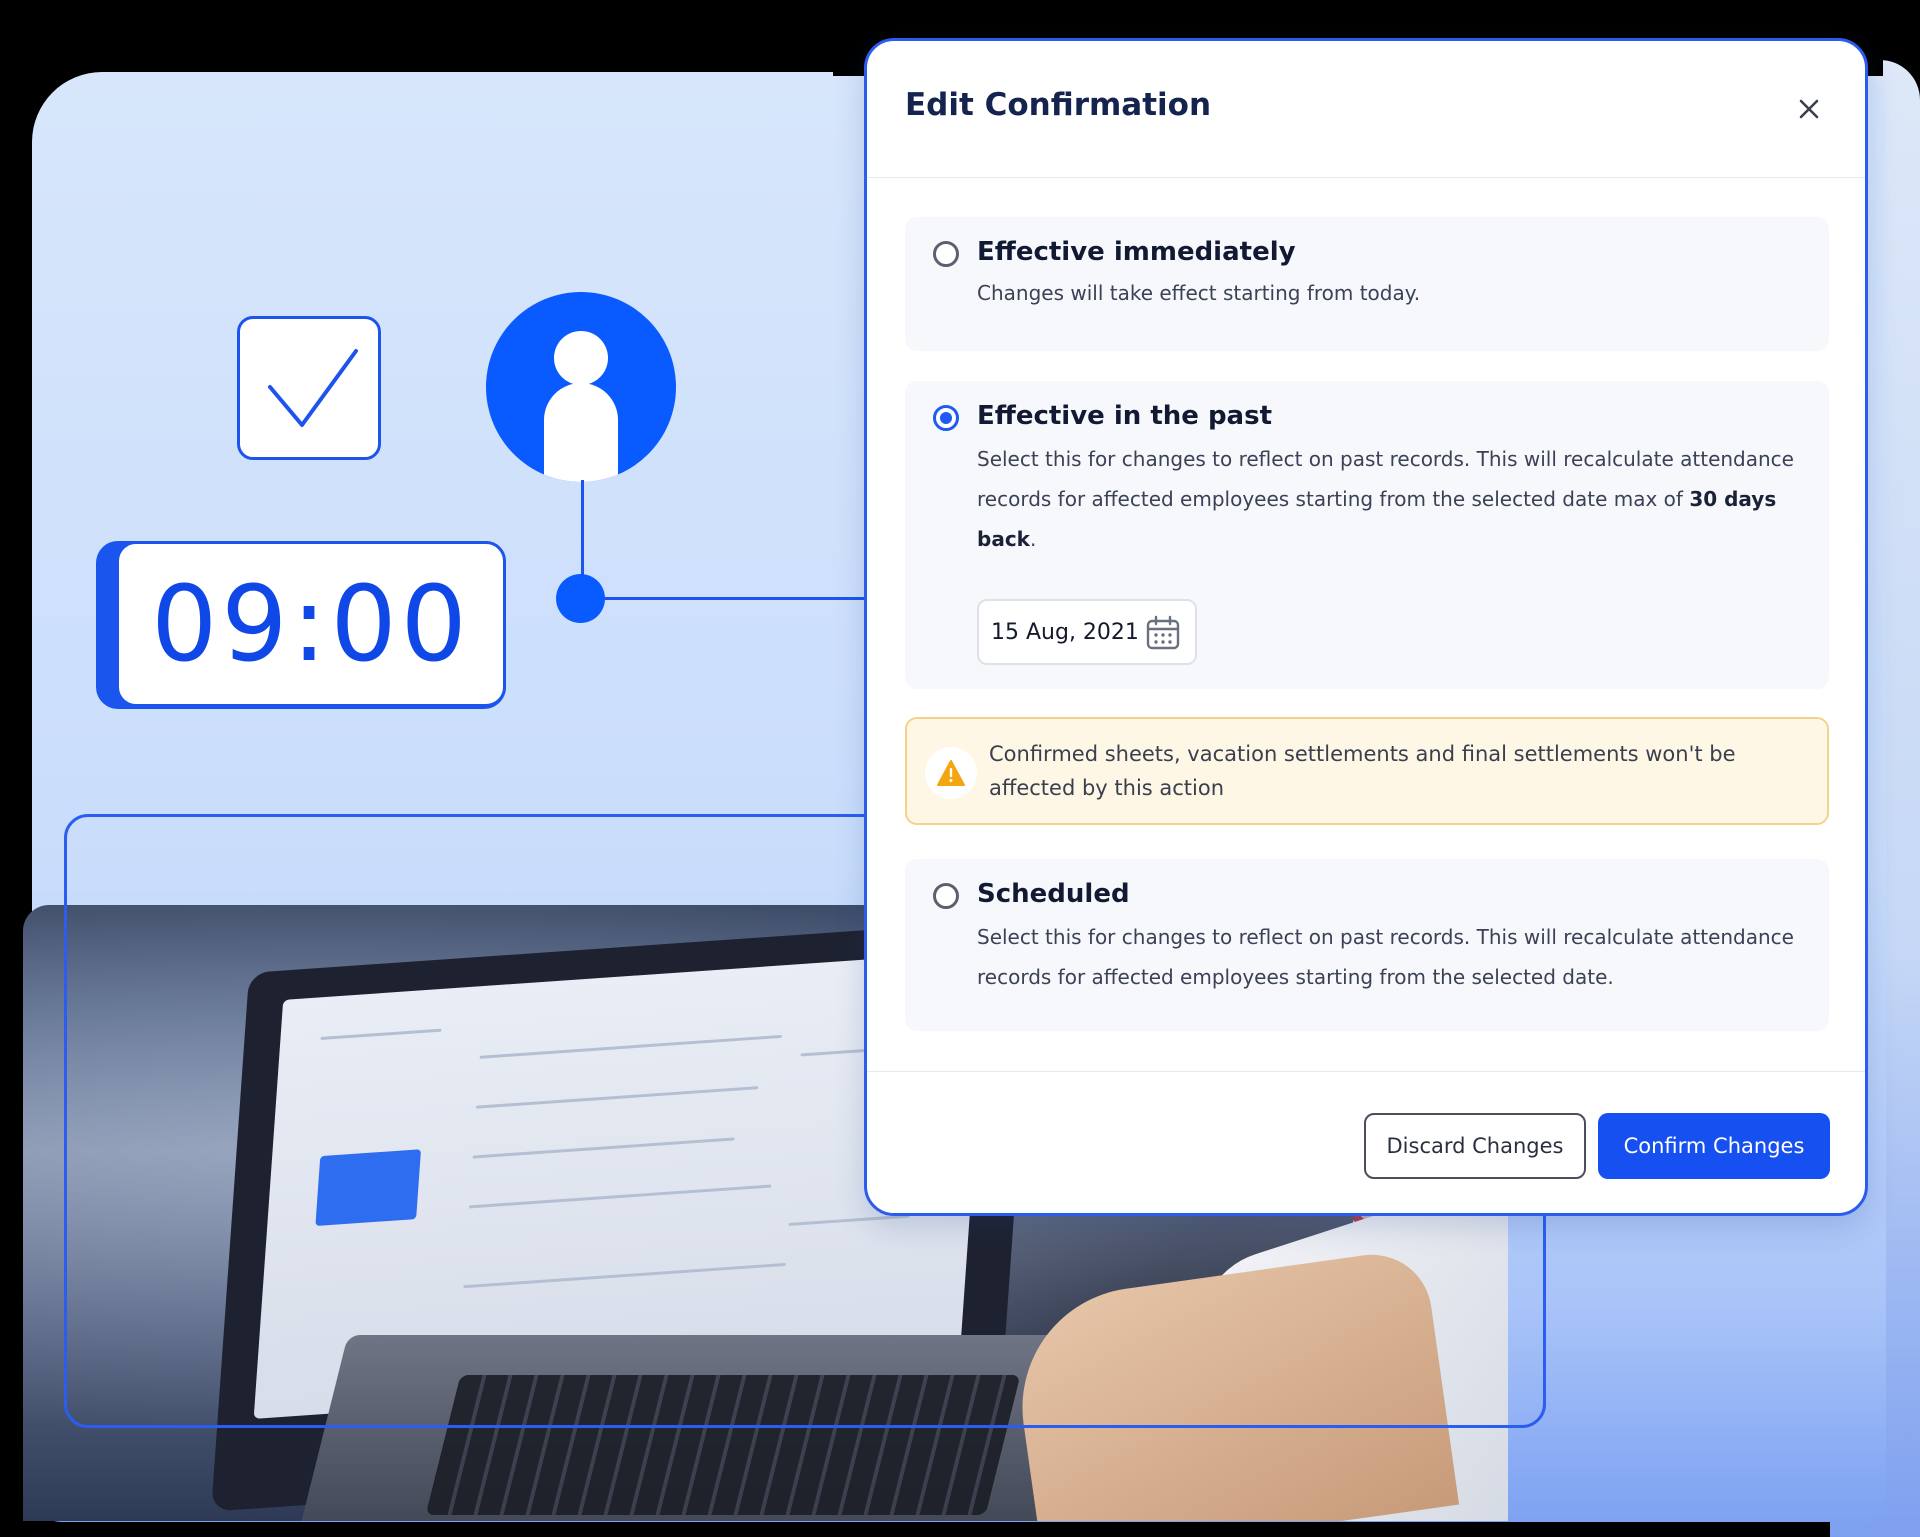 Image resolution: width=1920 pixels, height=1537 pixels. I want to click on date-value: 15 Aug, 2021, so click(1065, 632).